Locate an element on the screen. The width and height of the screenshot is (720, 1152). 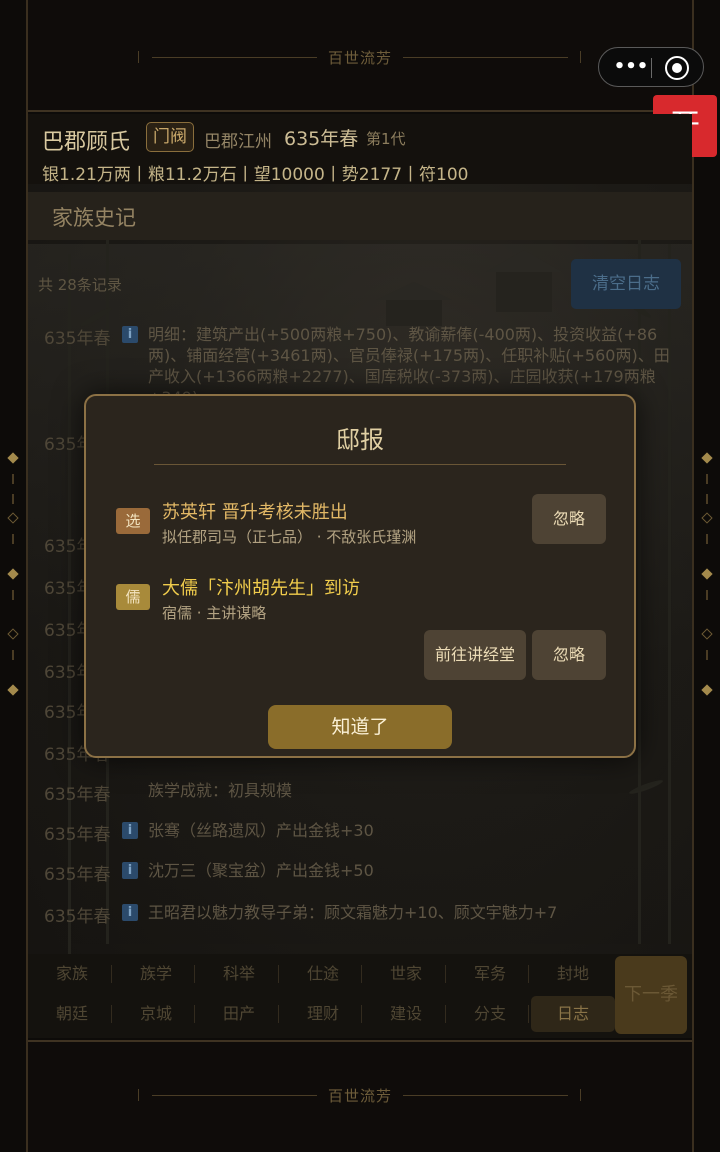
bamboo-stalk is located at coordinates (69, 604).